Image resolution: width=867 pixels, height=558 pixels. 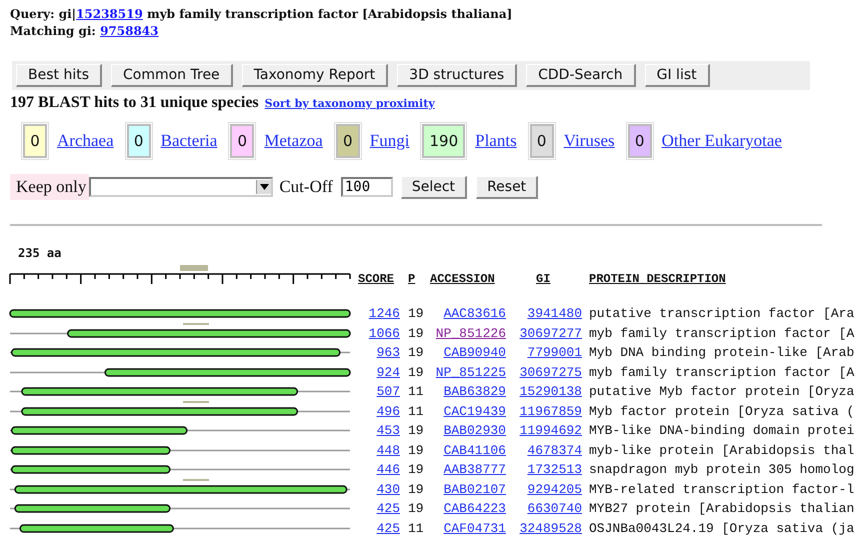 I want to click on gi-link: 3941480, so click(x=544, y=314).